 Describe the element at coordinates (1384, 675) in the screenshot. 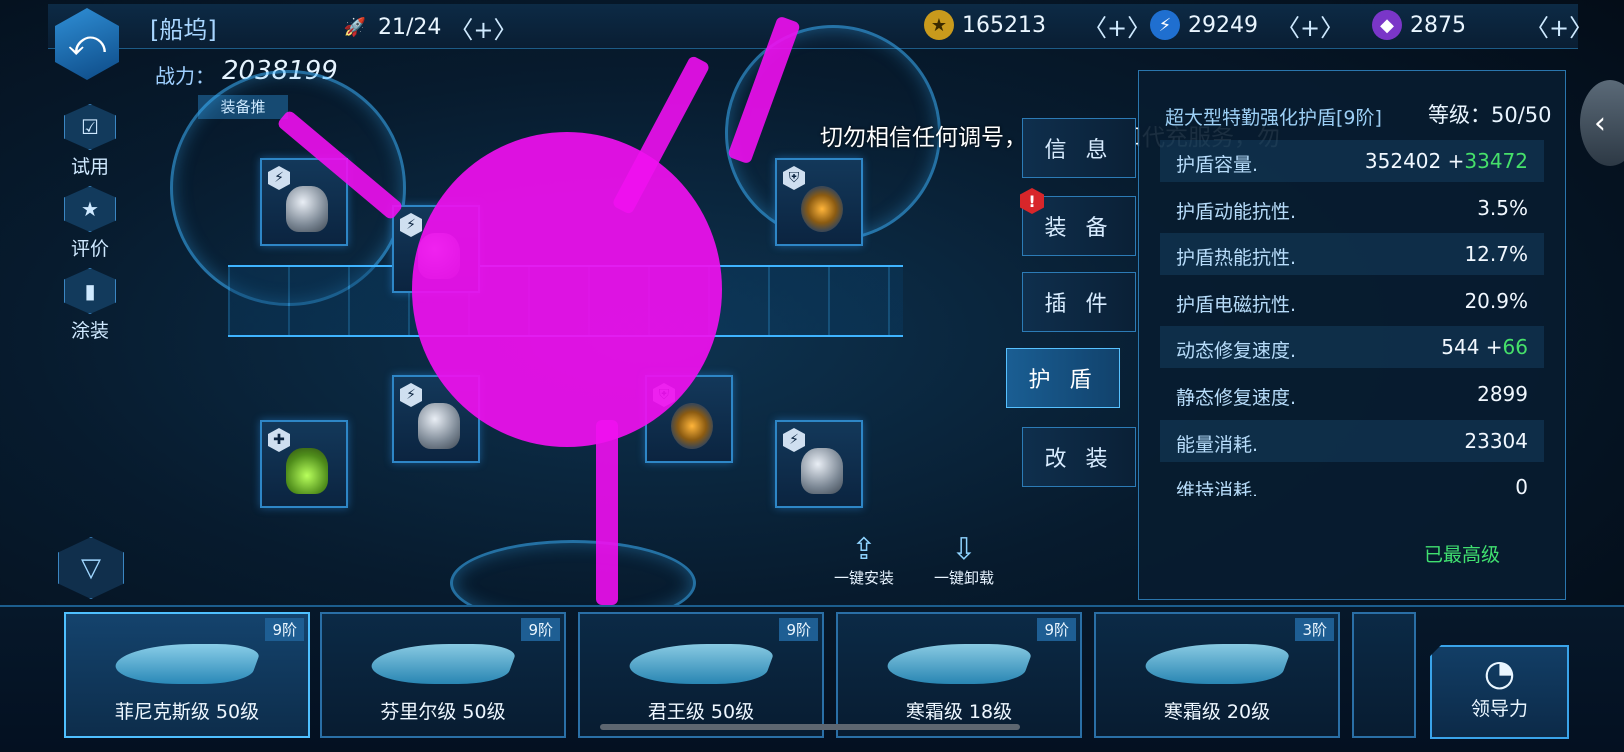

I see `ship-card-partial` at that location.